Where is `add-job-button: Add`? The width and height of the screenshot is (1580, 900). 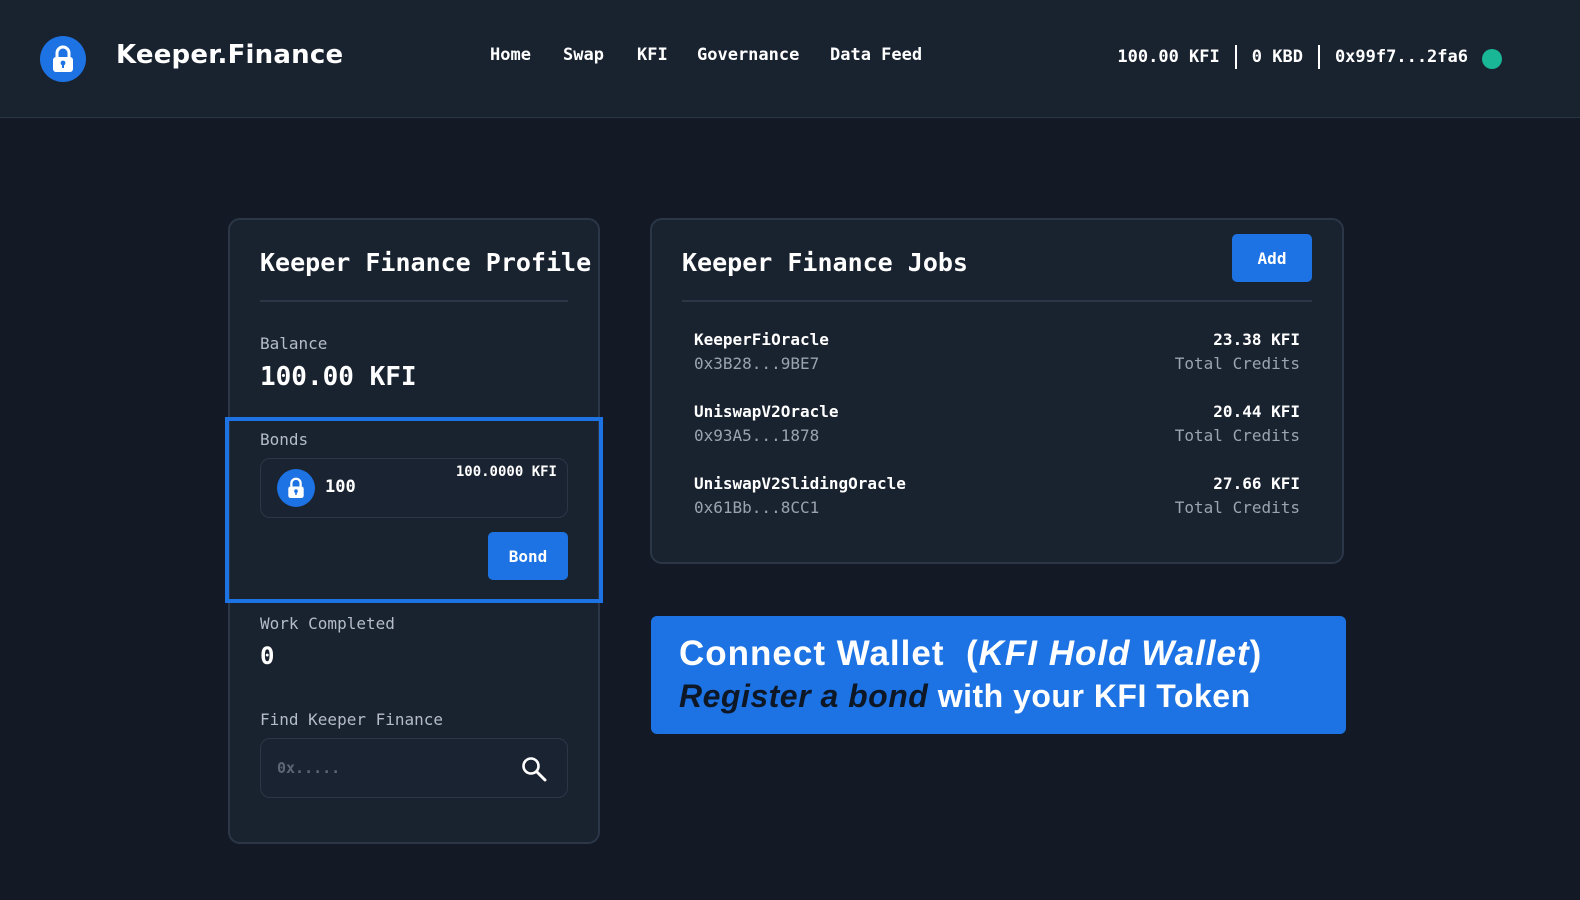
add-job-button: Add is located at coordinates (1272, 258).